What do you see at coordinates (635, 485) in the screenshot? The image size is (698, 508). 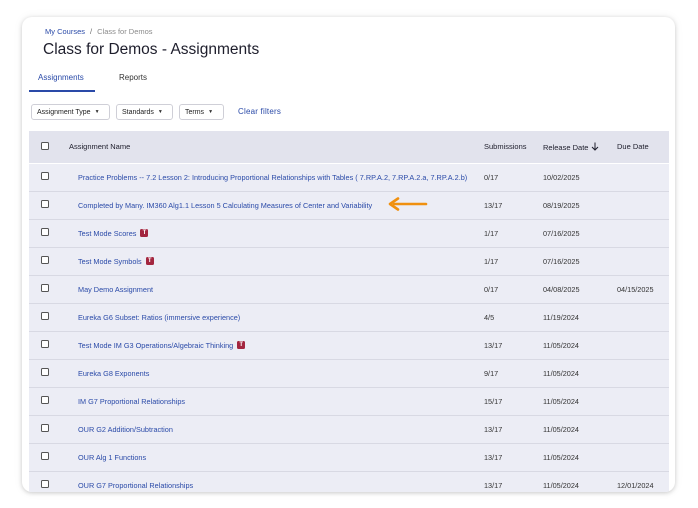 I see `due-date-cell: 12/01/2024` at bounding box center [635, 485].